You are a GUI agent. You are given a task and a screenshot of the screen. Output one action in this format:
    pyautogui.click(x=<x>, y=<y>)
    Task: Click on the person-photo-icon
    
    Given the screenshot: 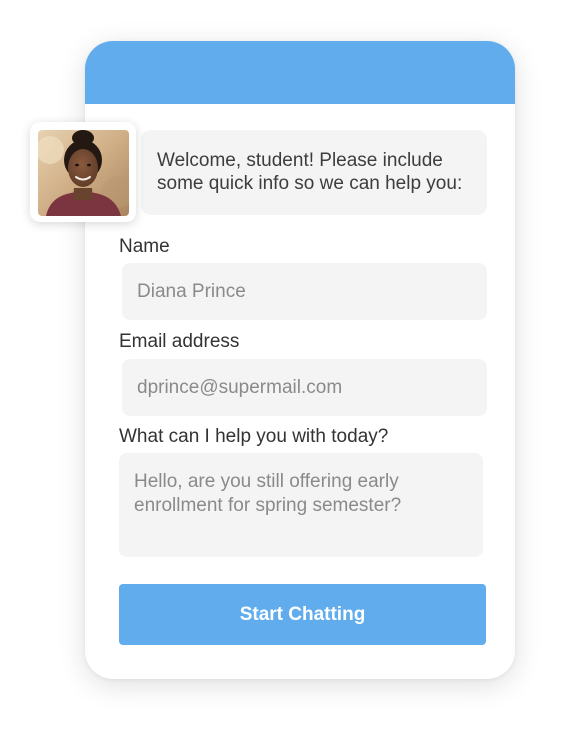 What is the action you would take?
    pyautogui.click(x=83, y=173)
    